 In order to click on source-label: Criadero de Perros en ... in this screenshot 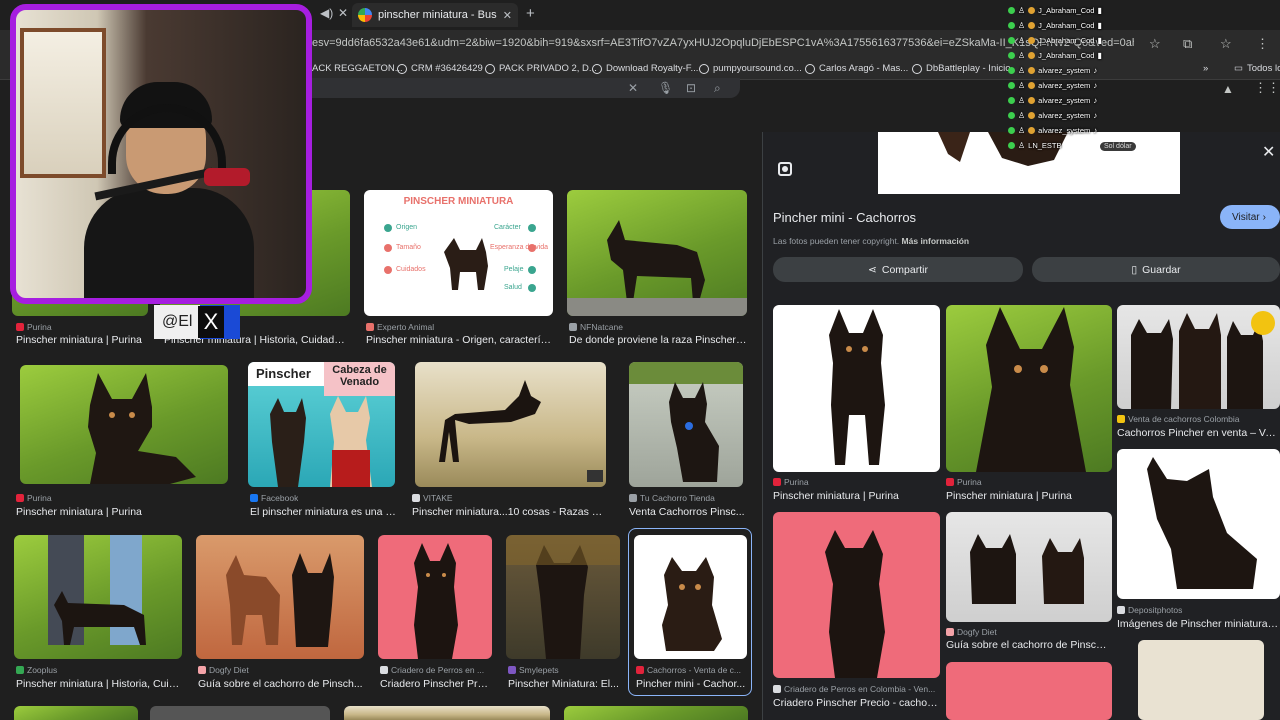, I will do `click(432, 670)`.